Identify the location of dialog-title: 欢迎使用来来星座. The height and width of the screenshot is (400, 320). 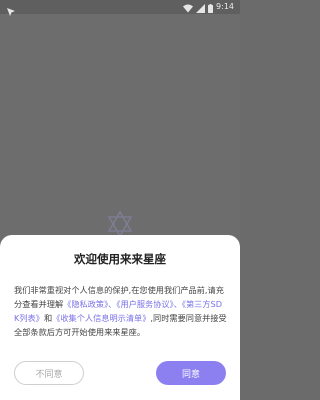
(120, 259).